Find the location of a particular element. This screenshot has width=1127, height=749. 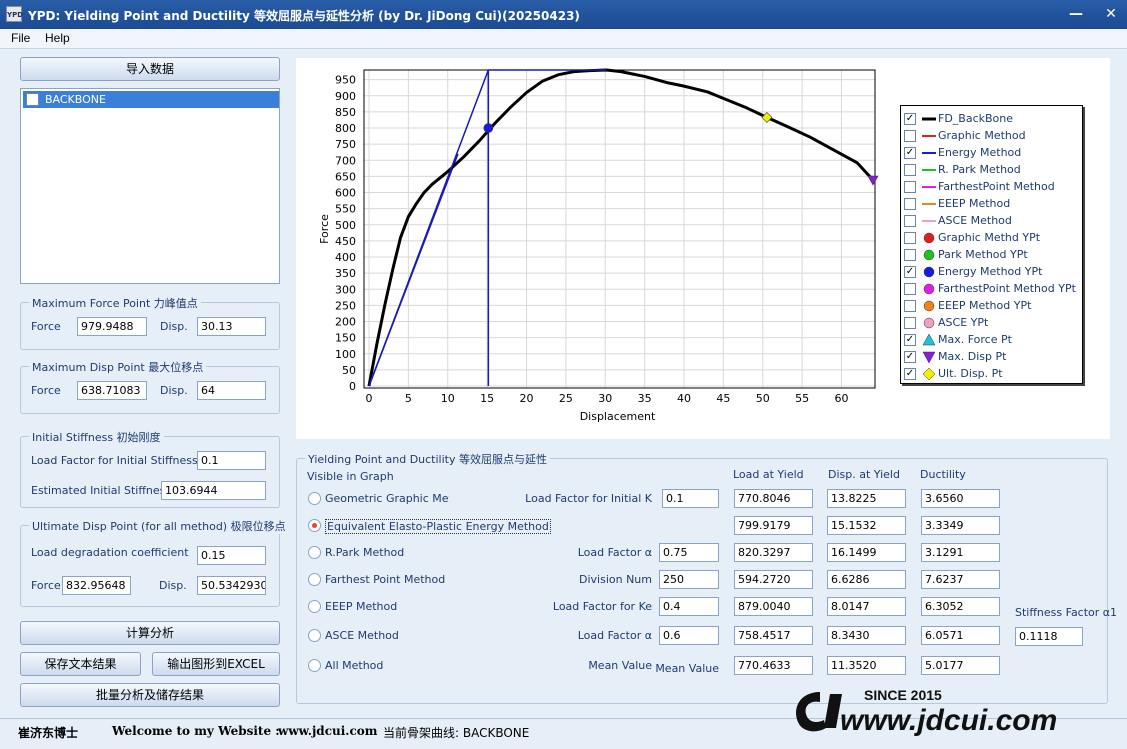

method-label: ASCE Method is located at coordinates (362, 635).